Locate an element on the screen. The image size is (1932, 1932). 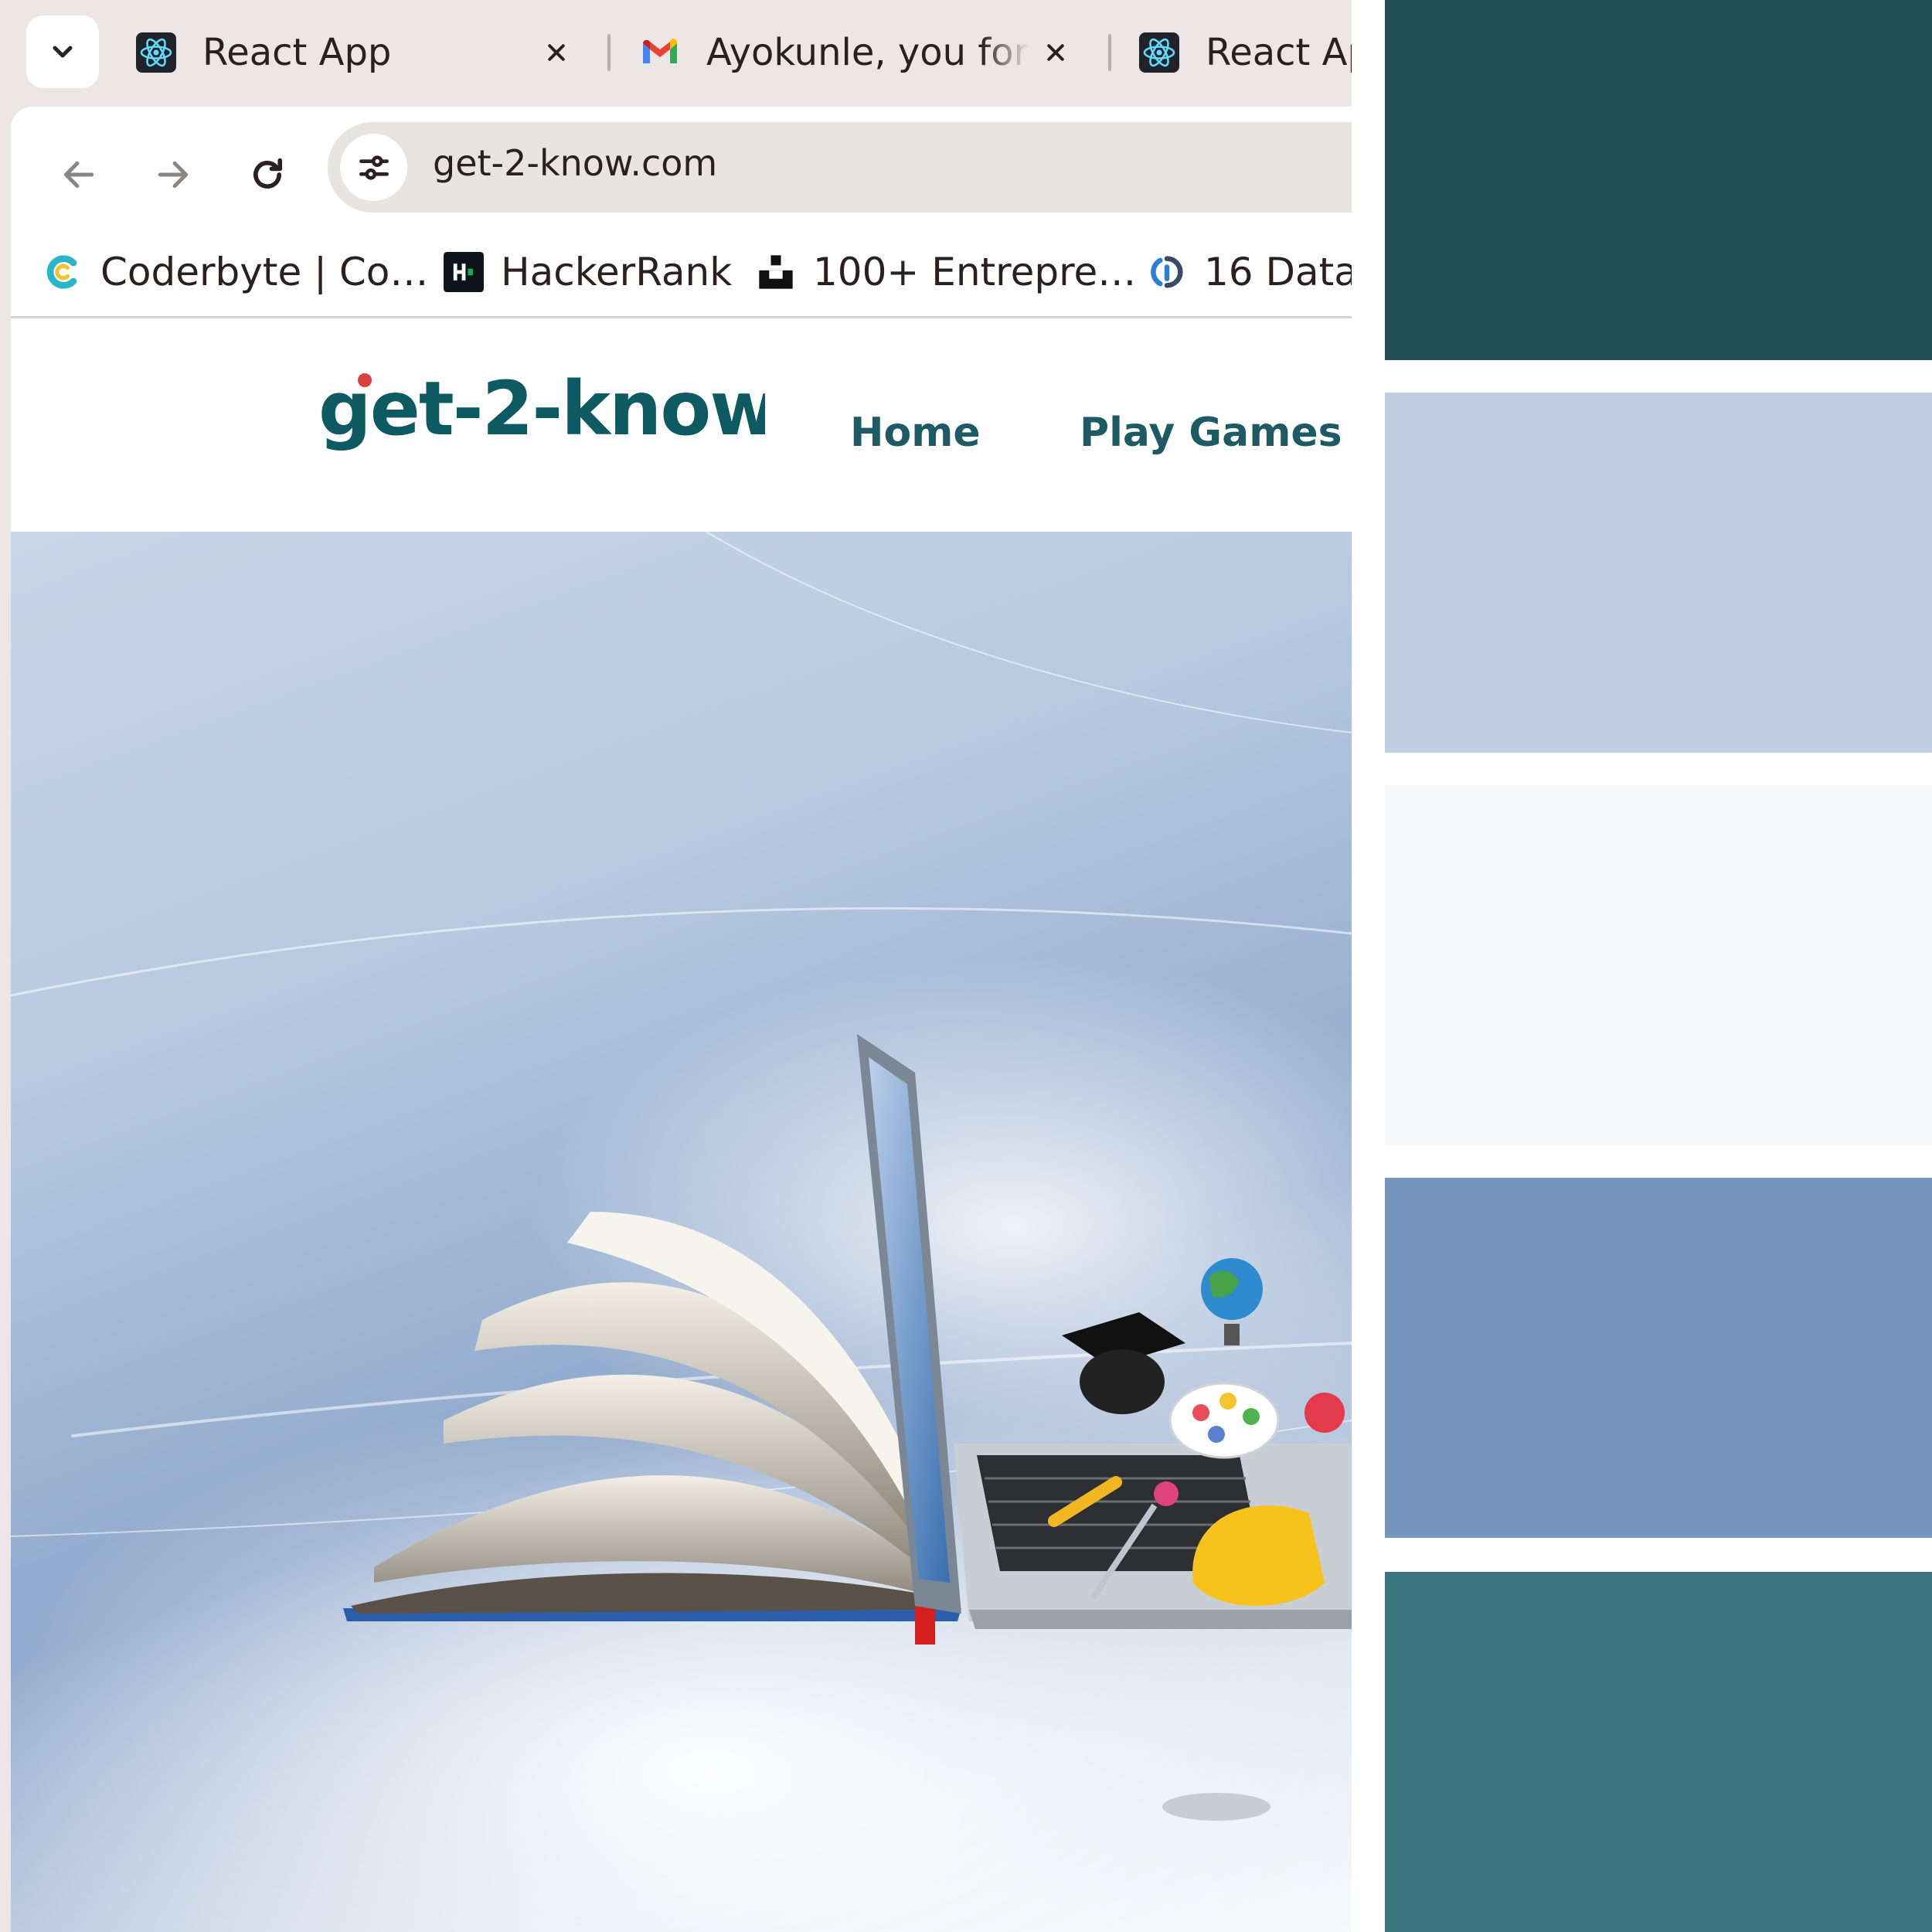
gmail-icon is located at coordinates (660, 51).